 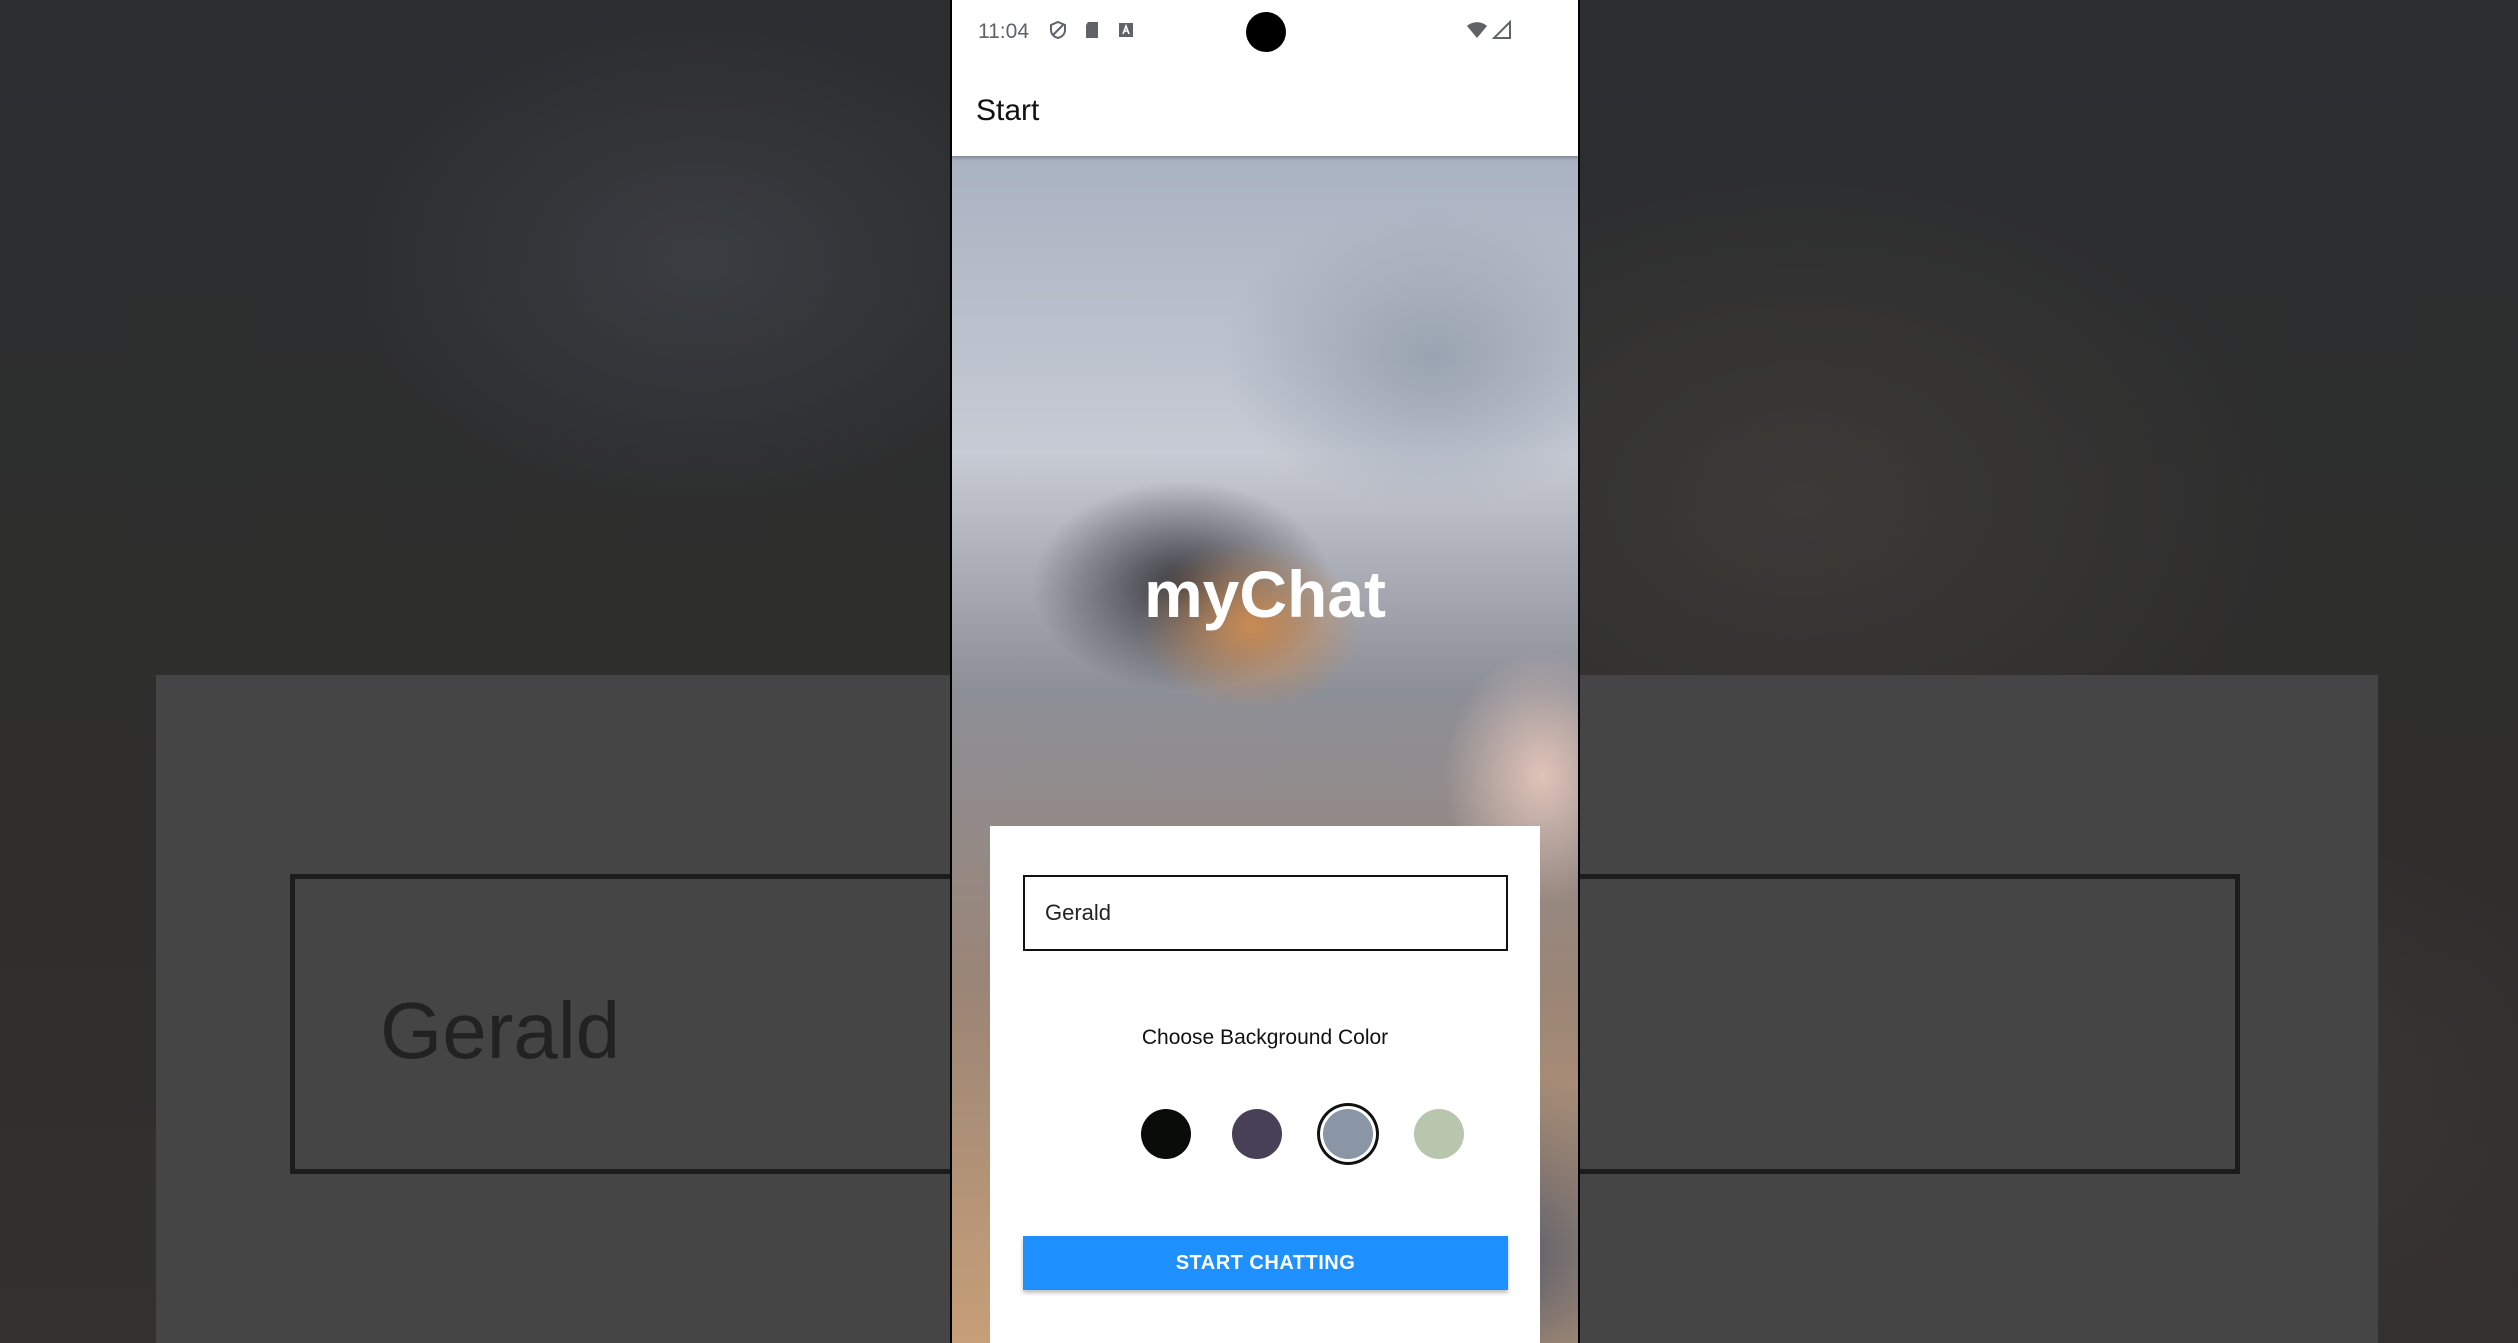 I want to click on sd-card-icon, so click(x=1092, y=30).